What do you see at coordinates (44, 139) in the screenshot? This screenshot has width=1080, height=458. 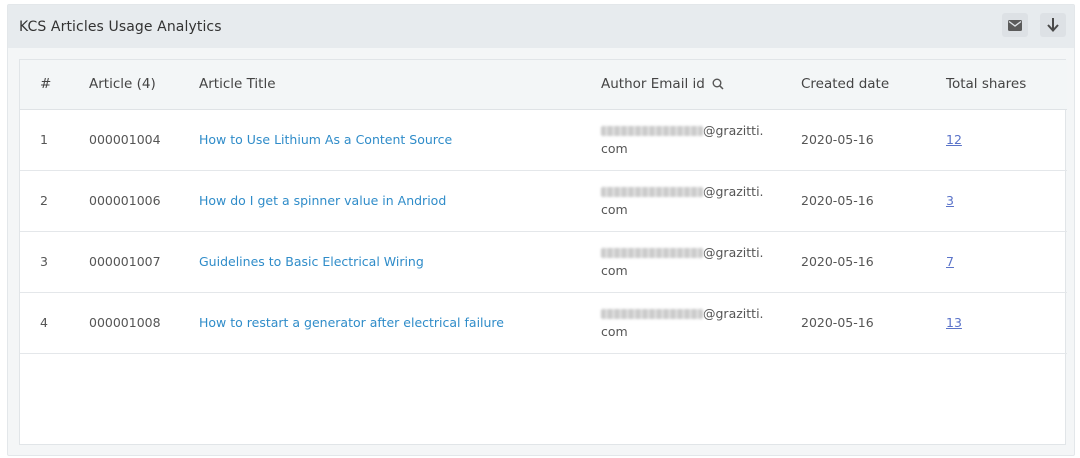 I see `row-index: 1` at bounding box center [44, 139].